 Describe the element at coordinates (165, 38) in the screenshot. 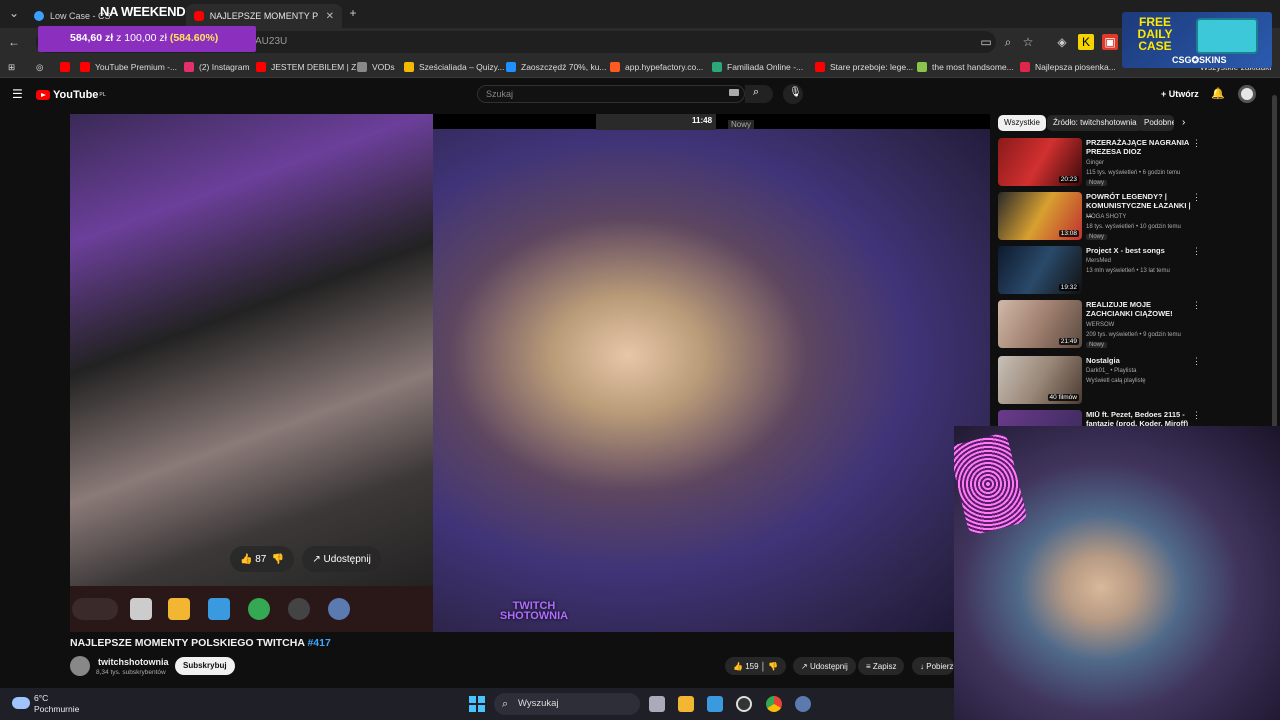

I see `promo-weekend-text: 584,60 zł z 100,00 zł (584.60%)` at that location.